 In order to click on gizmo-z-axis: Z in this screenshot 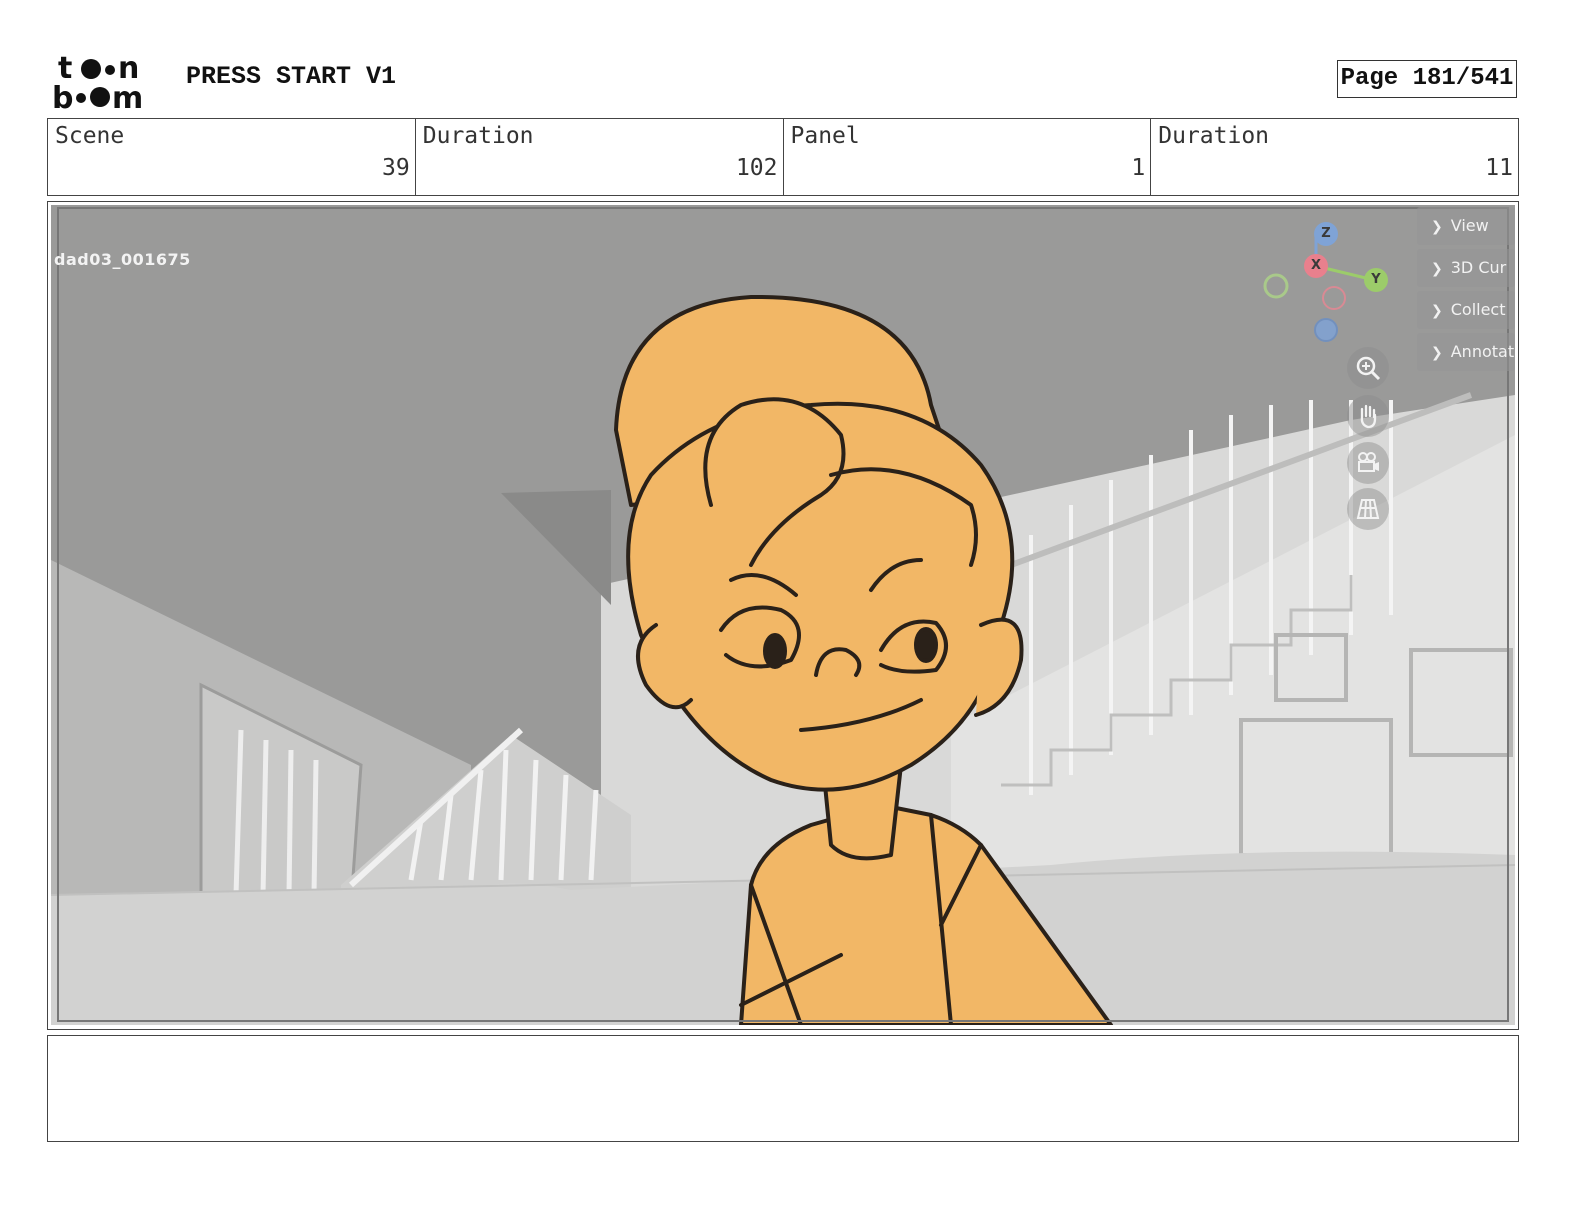, I will do `click(1326, 234)`.